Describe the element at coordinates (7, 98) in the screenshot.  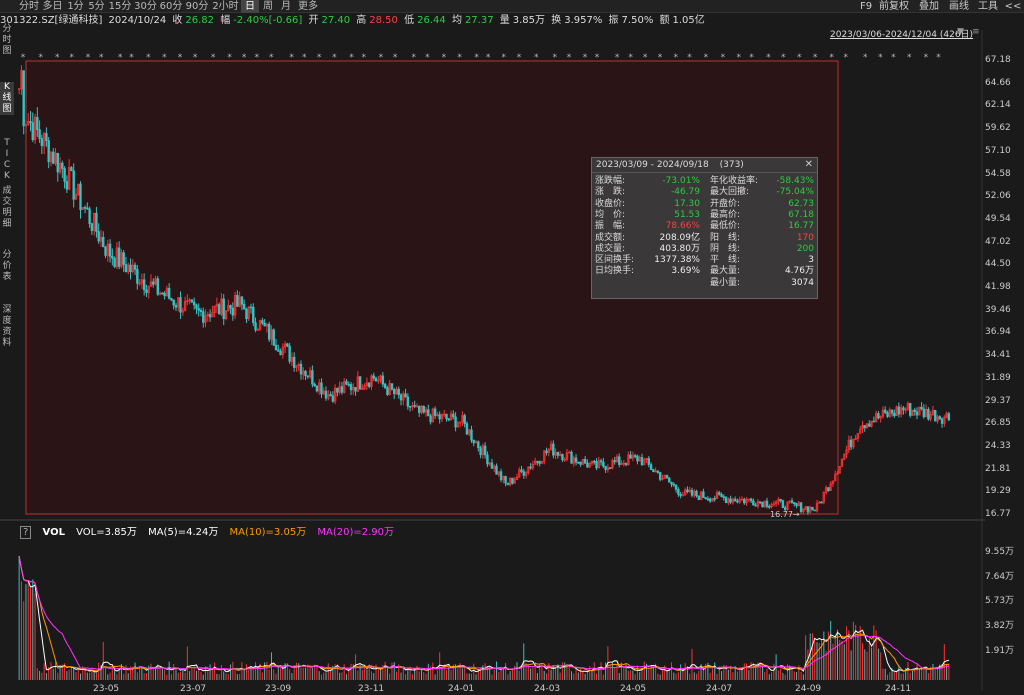
I see `side-tab-1: K线图` at that location.